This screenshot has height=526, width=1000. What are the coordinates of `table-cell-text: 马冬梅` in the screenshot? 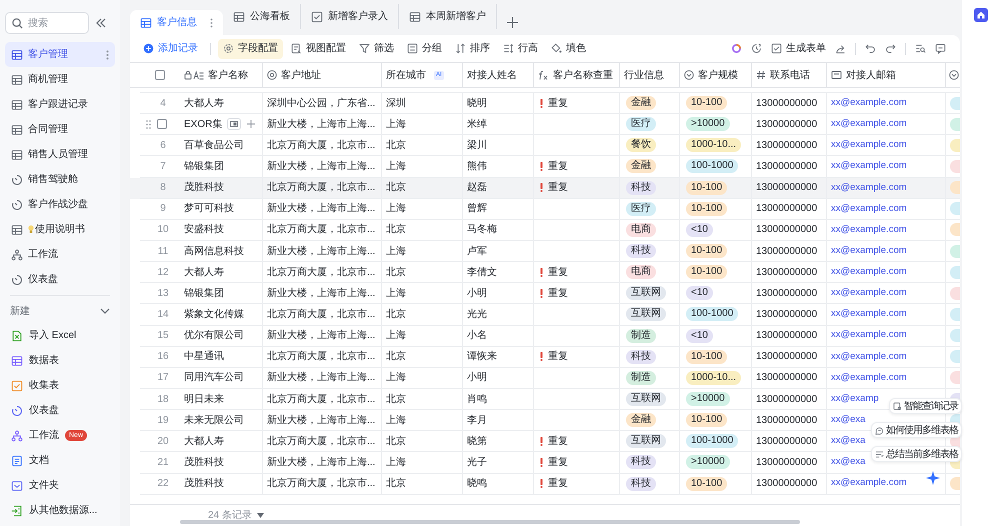 It's located at (482, 230).